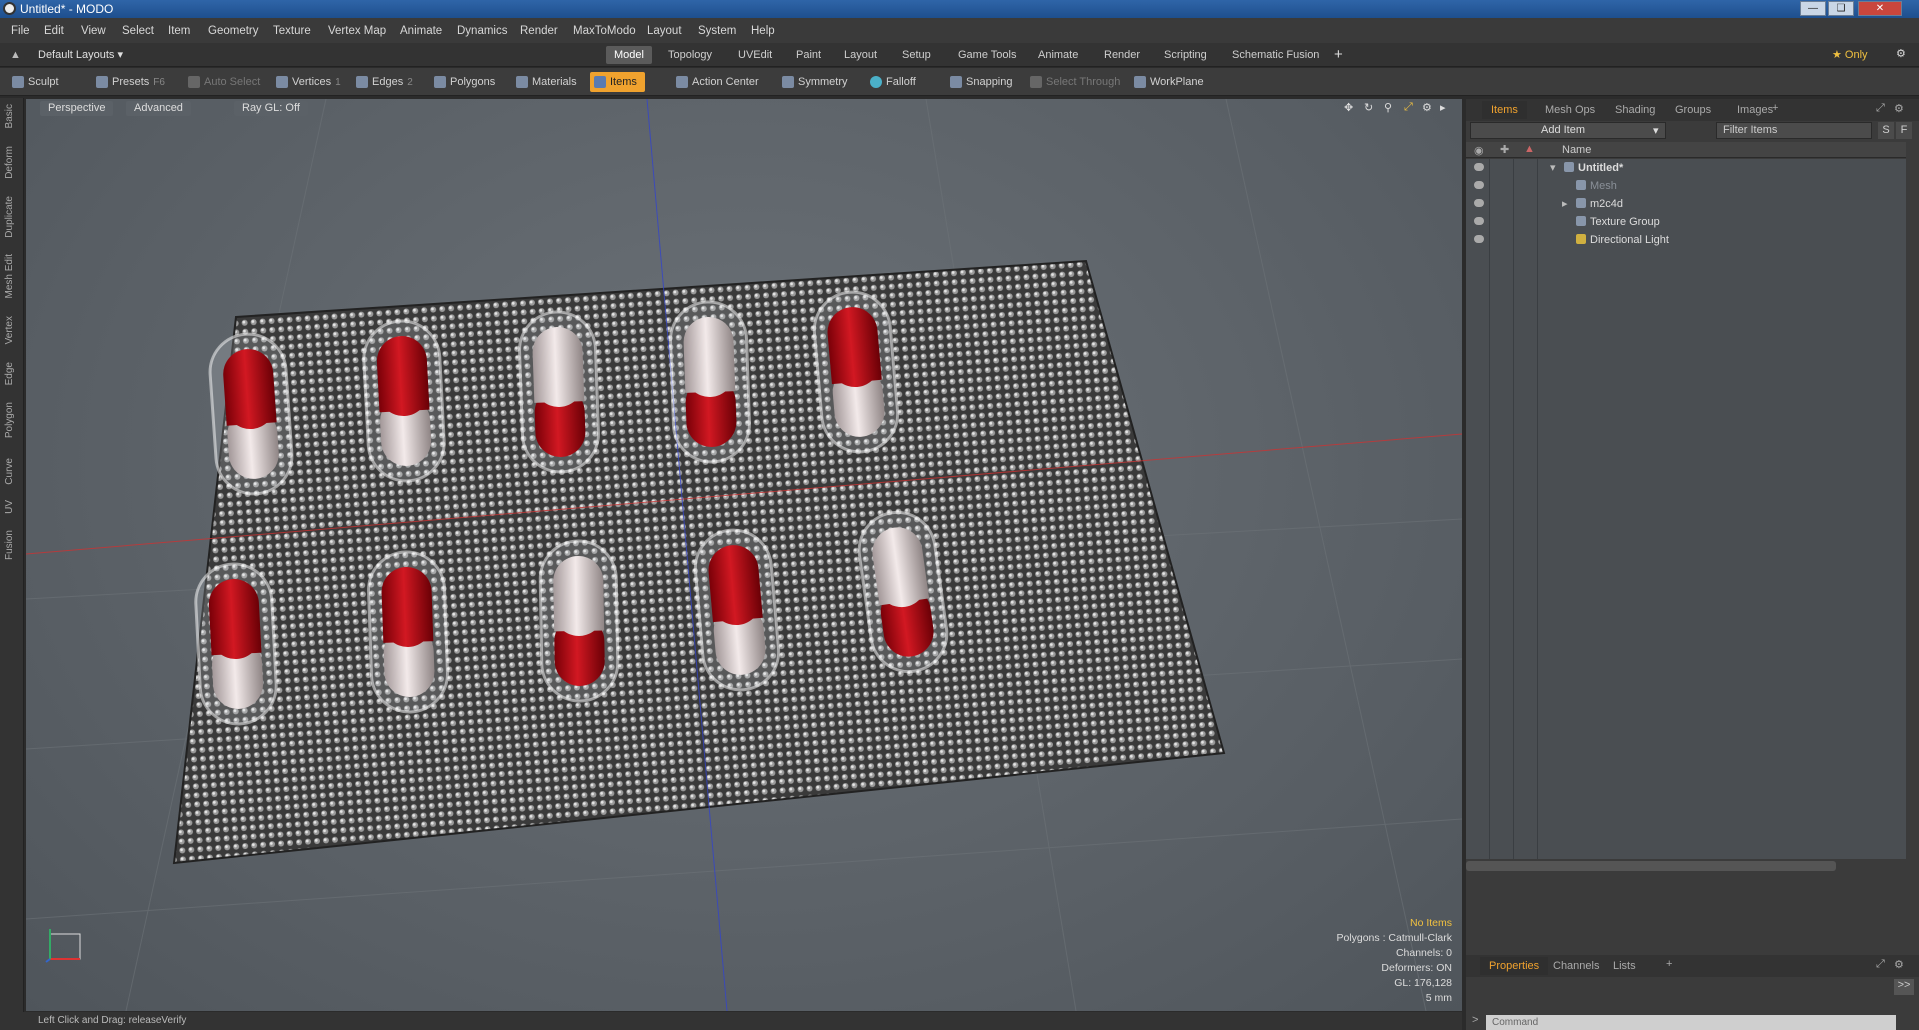  I want to click on tab-schematic-fusion: Schematic Fusion, so click(1275, 55).